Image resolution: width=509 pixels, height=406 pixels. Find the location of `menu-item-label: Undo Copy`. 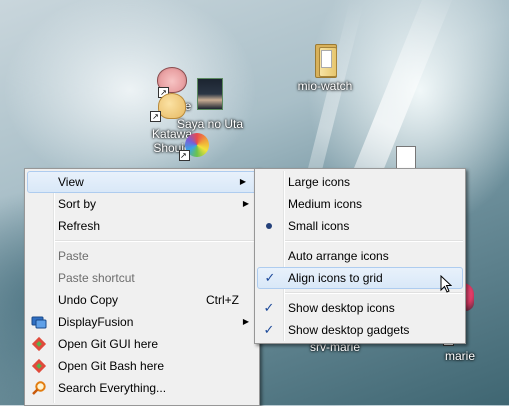

menu-item-label: Undo Copy is located at coordinates (88, 300).